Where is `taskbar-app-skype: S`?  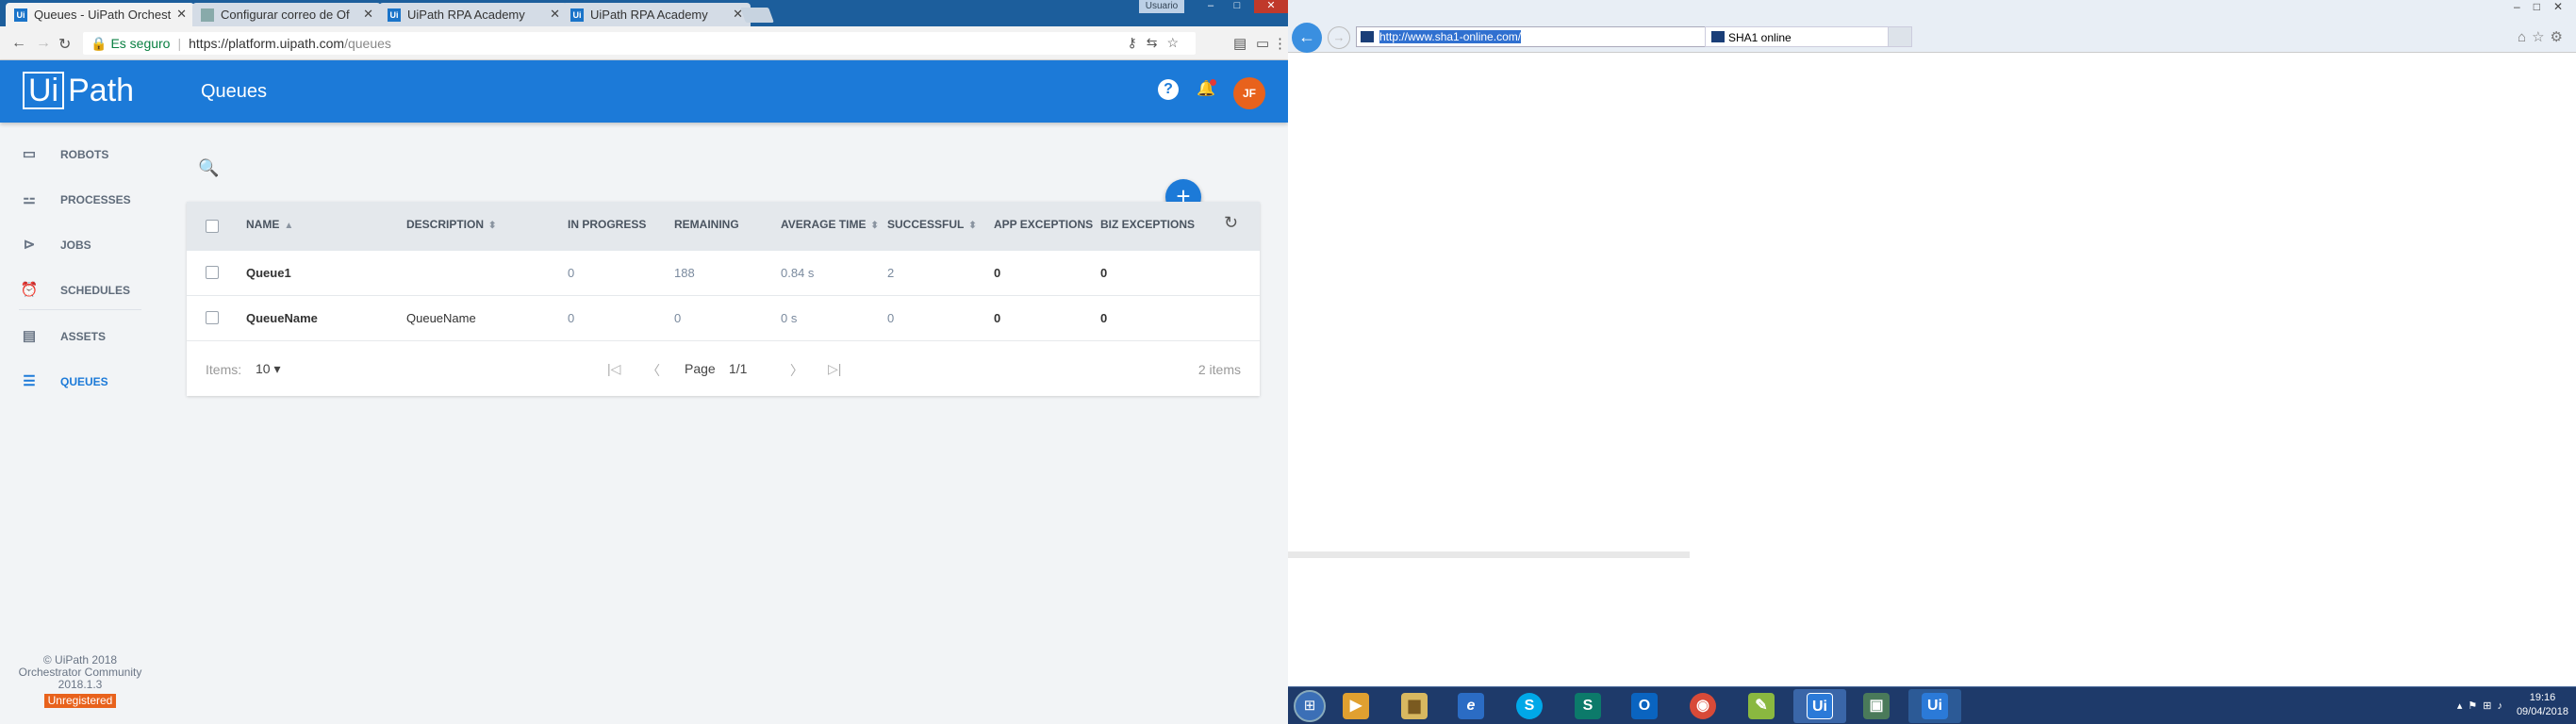
taskbar-app-skype: S is located at coordinates (1529, 706).